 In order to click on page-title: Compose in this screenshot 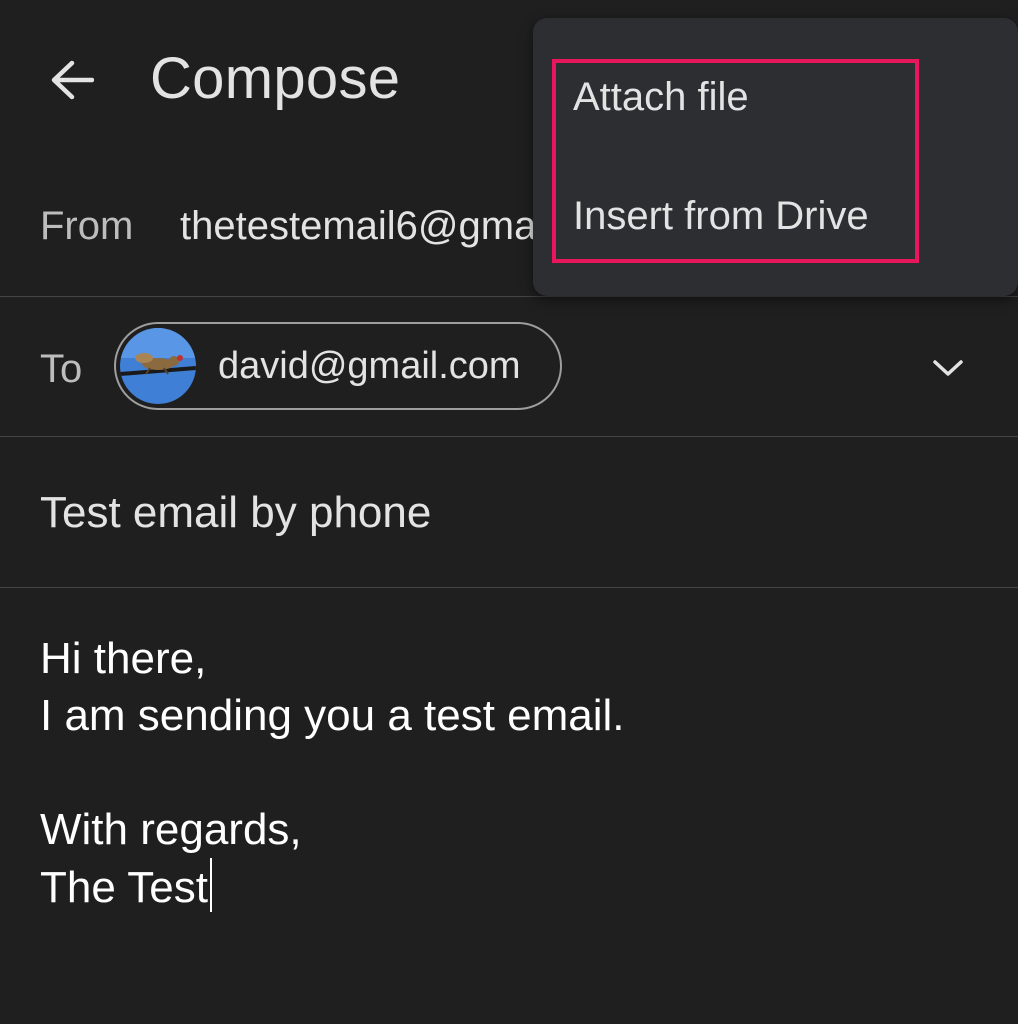, I will do `click(275, 78)`.